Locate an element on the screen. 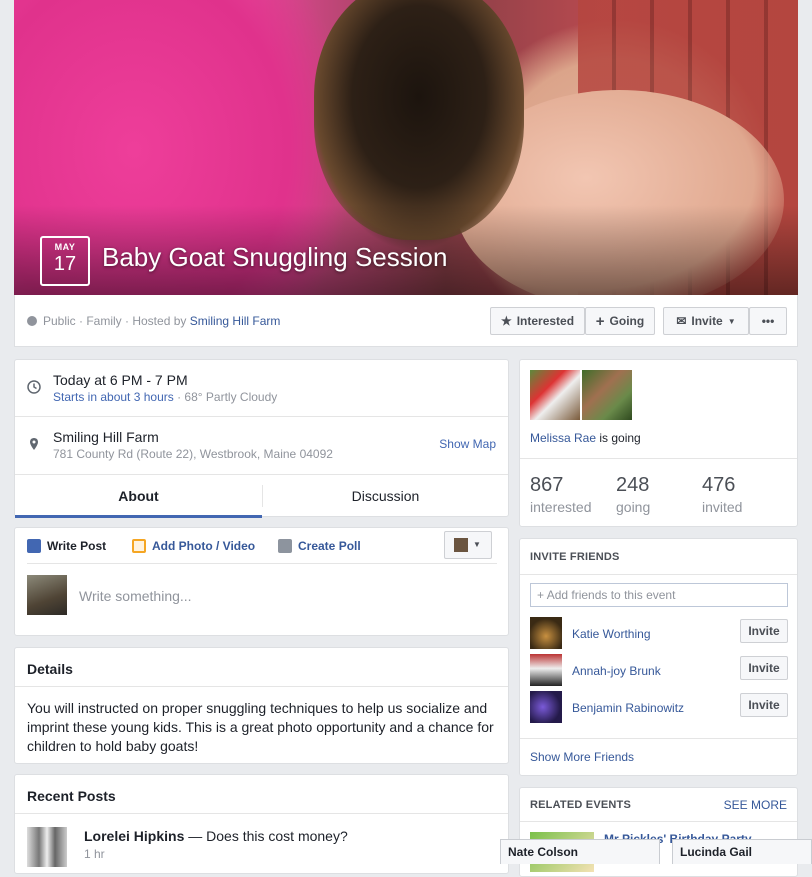 The height and width of the screenshot is (877, 812). going-suffix: is going is located at coordinates (618, 438).